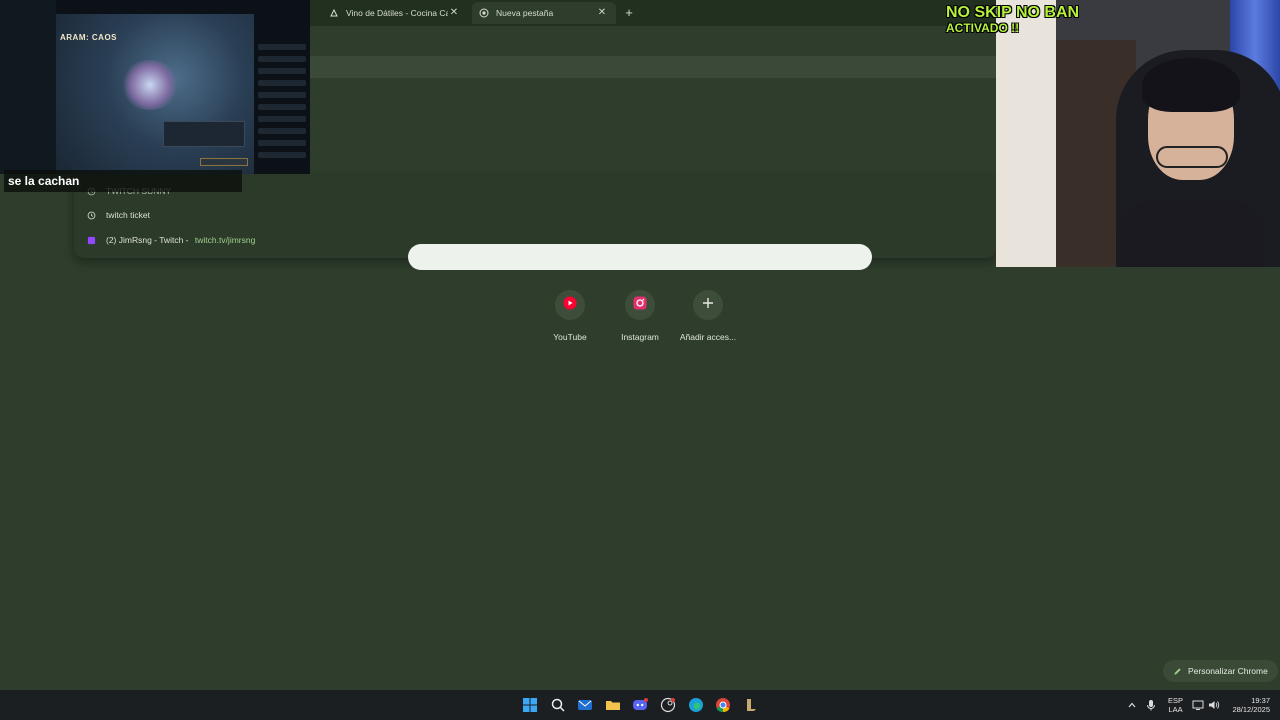 The width and height of the screenshot is (1280, 720). What do you see at coordinates (88, 37) in the screenshot?
I see `game-mode-title: ARAM: CAOS` at bounding box center [88, 37].